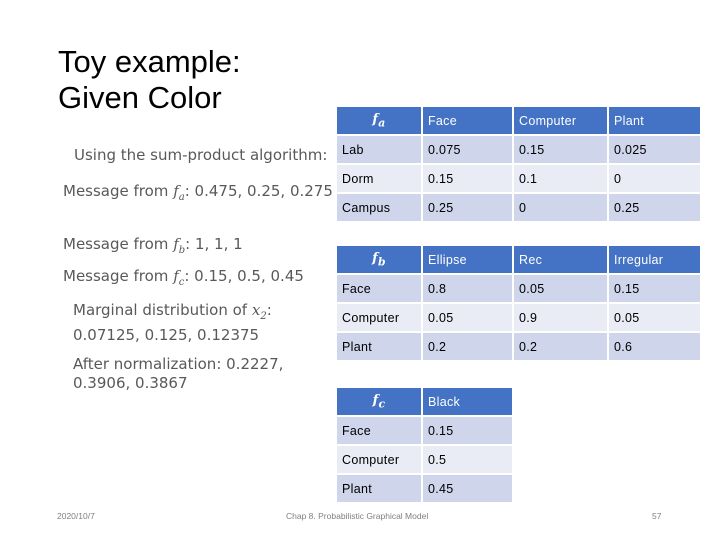 The width and height of the screenshot is (720, 540). What do you see at coordinates (179, 192) in the screenshot?
I see `fa-symbol: fa` at bounding box center [179, 192].